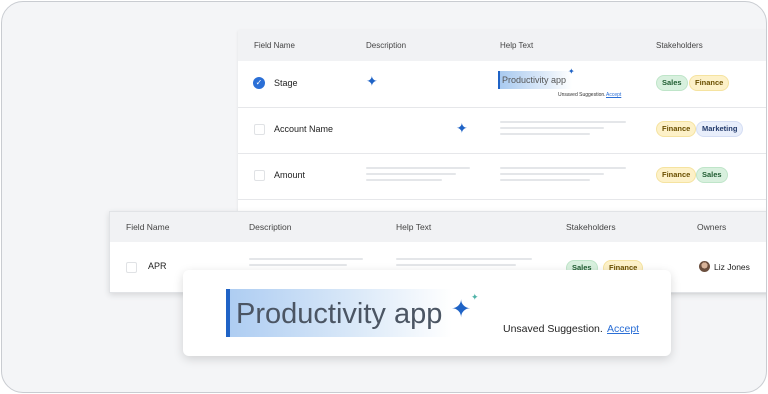 The image size is (768, 394). I want to click on suggestion-value: Productivity app, so click(339, 314).